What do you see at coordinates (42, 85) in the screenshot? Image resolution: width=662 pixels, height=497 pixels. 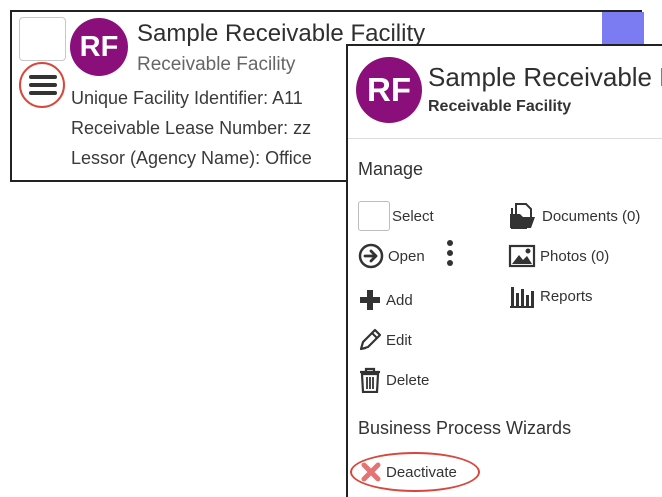 I see `hamburger-icon` at bounding box center [42, 85].